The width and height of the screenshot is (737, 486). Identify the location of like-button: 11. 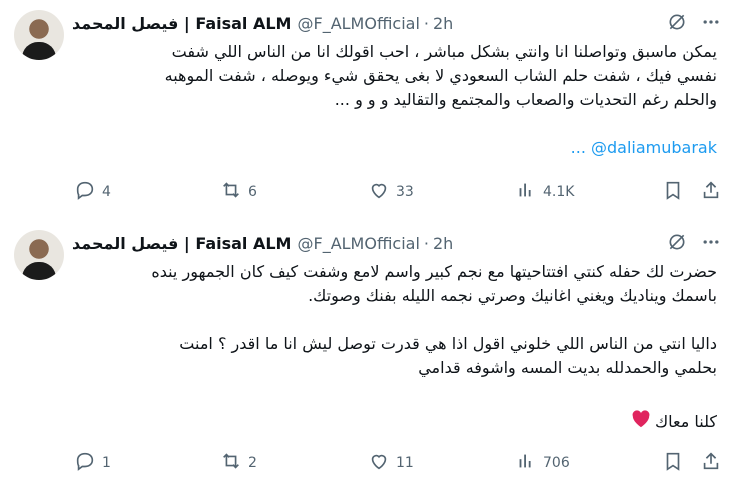
(391, 463).